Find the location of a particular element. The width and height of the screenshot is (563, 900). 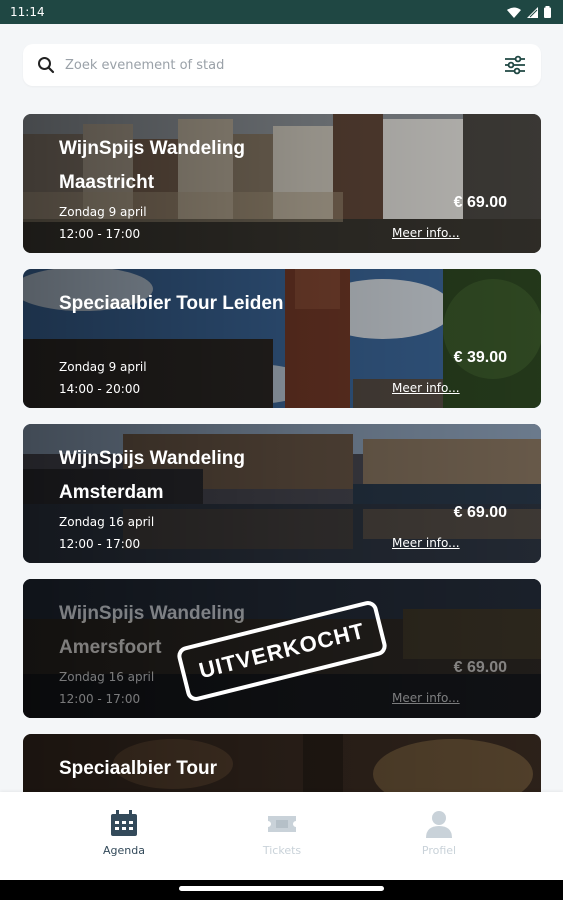

event-title: Speciaalbier Tour is located at coordinates (138, 768).